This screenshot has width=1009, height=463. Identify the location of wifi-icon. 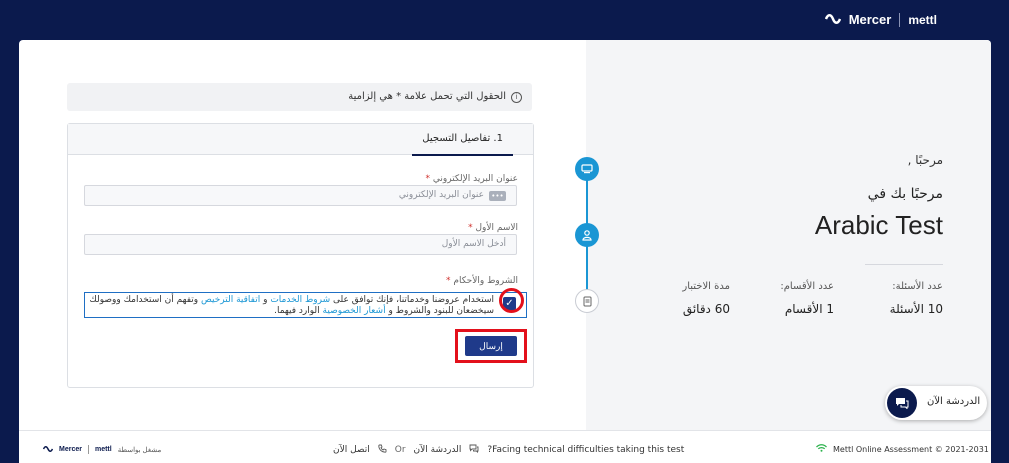
(821, 449).